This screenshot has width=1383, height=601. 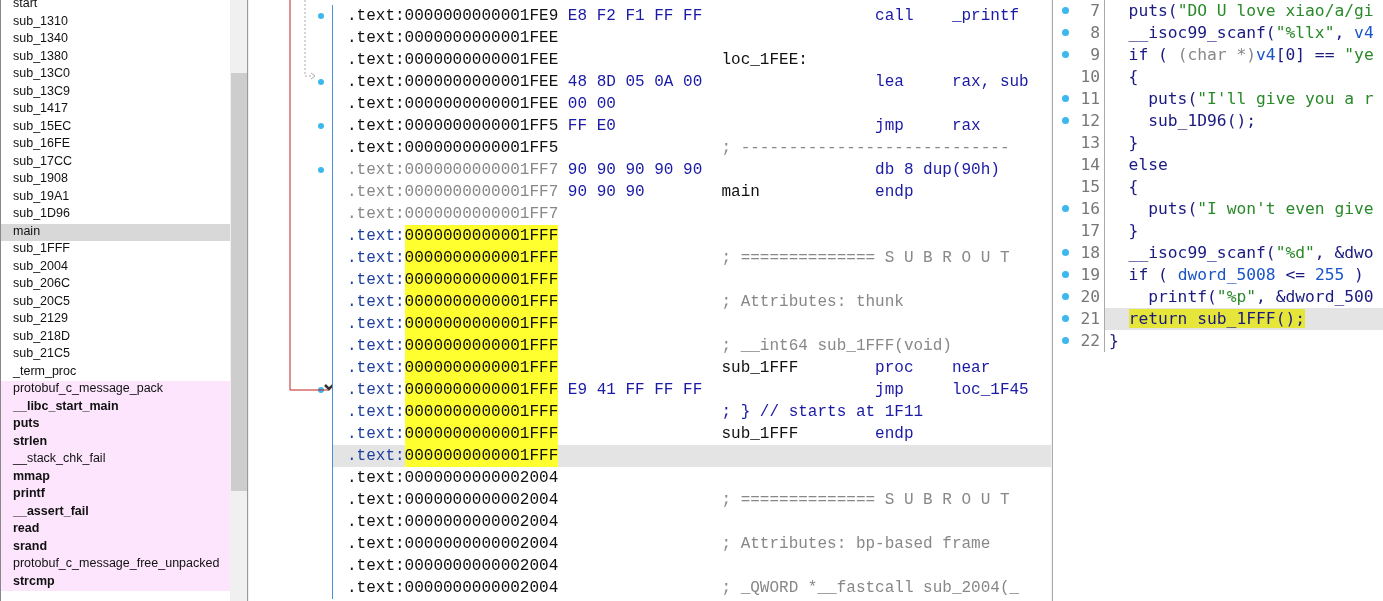 What do you see at coordinates (990, 82) in the screenshot?
I see `operands: rax, sub` at bounding box center [990, 82].